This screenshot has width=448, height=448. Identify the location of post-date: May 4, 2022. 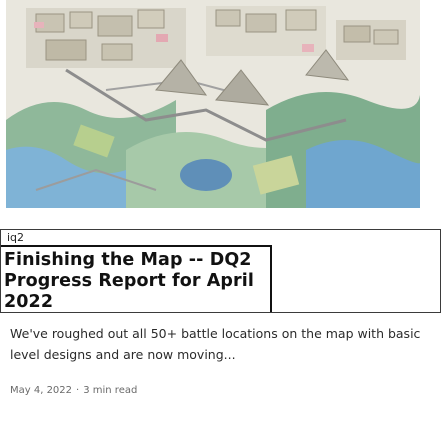
(41, 390).